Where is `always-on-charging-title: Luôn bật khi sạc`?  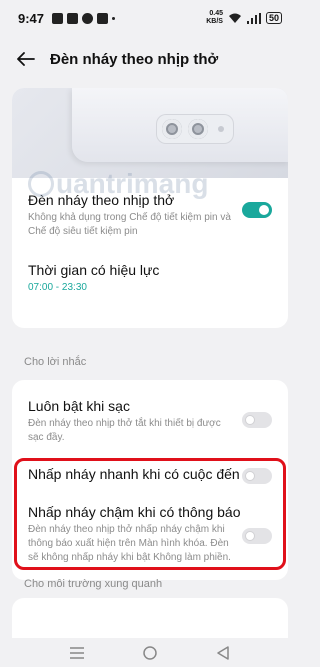
always-on-charging-title: Luôn bật khi sạc is located at coordinates (79, 406).